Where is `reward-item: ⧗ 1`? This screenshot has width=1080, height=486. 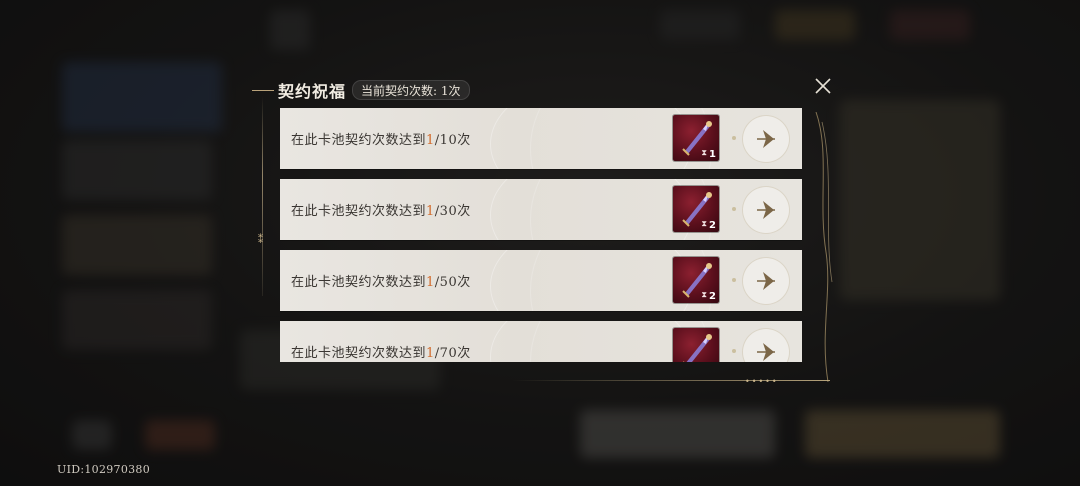
reward-item: ⧗ 1 is located at coordinates (696, 138).